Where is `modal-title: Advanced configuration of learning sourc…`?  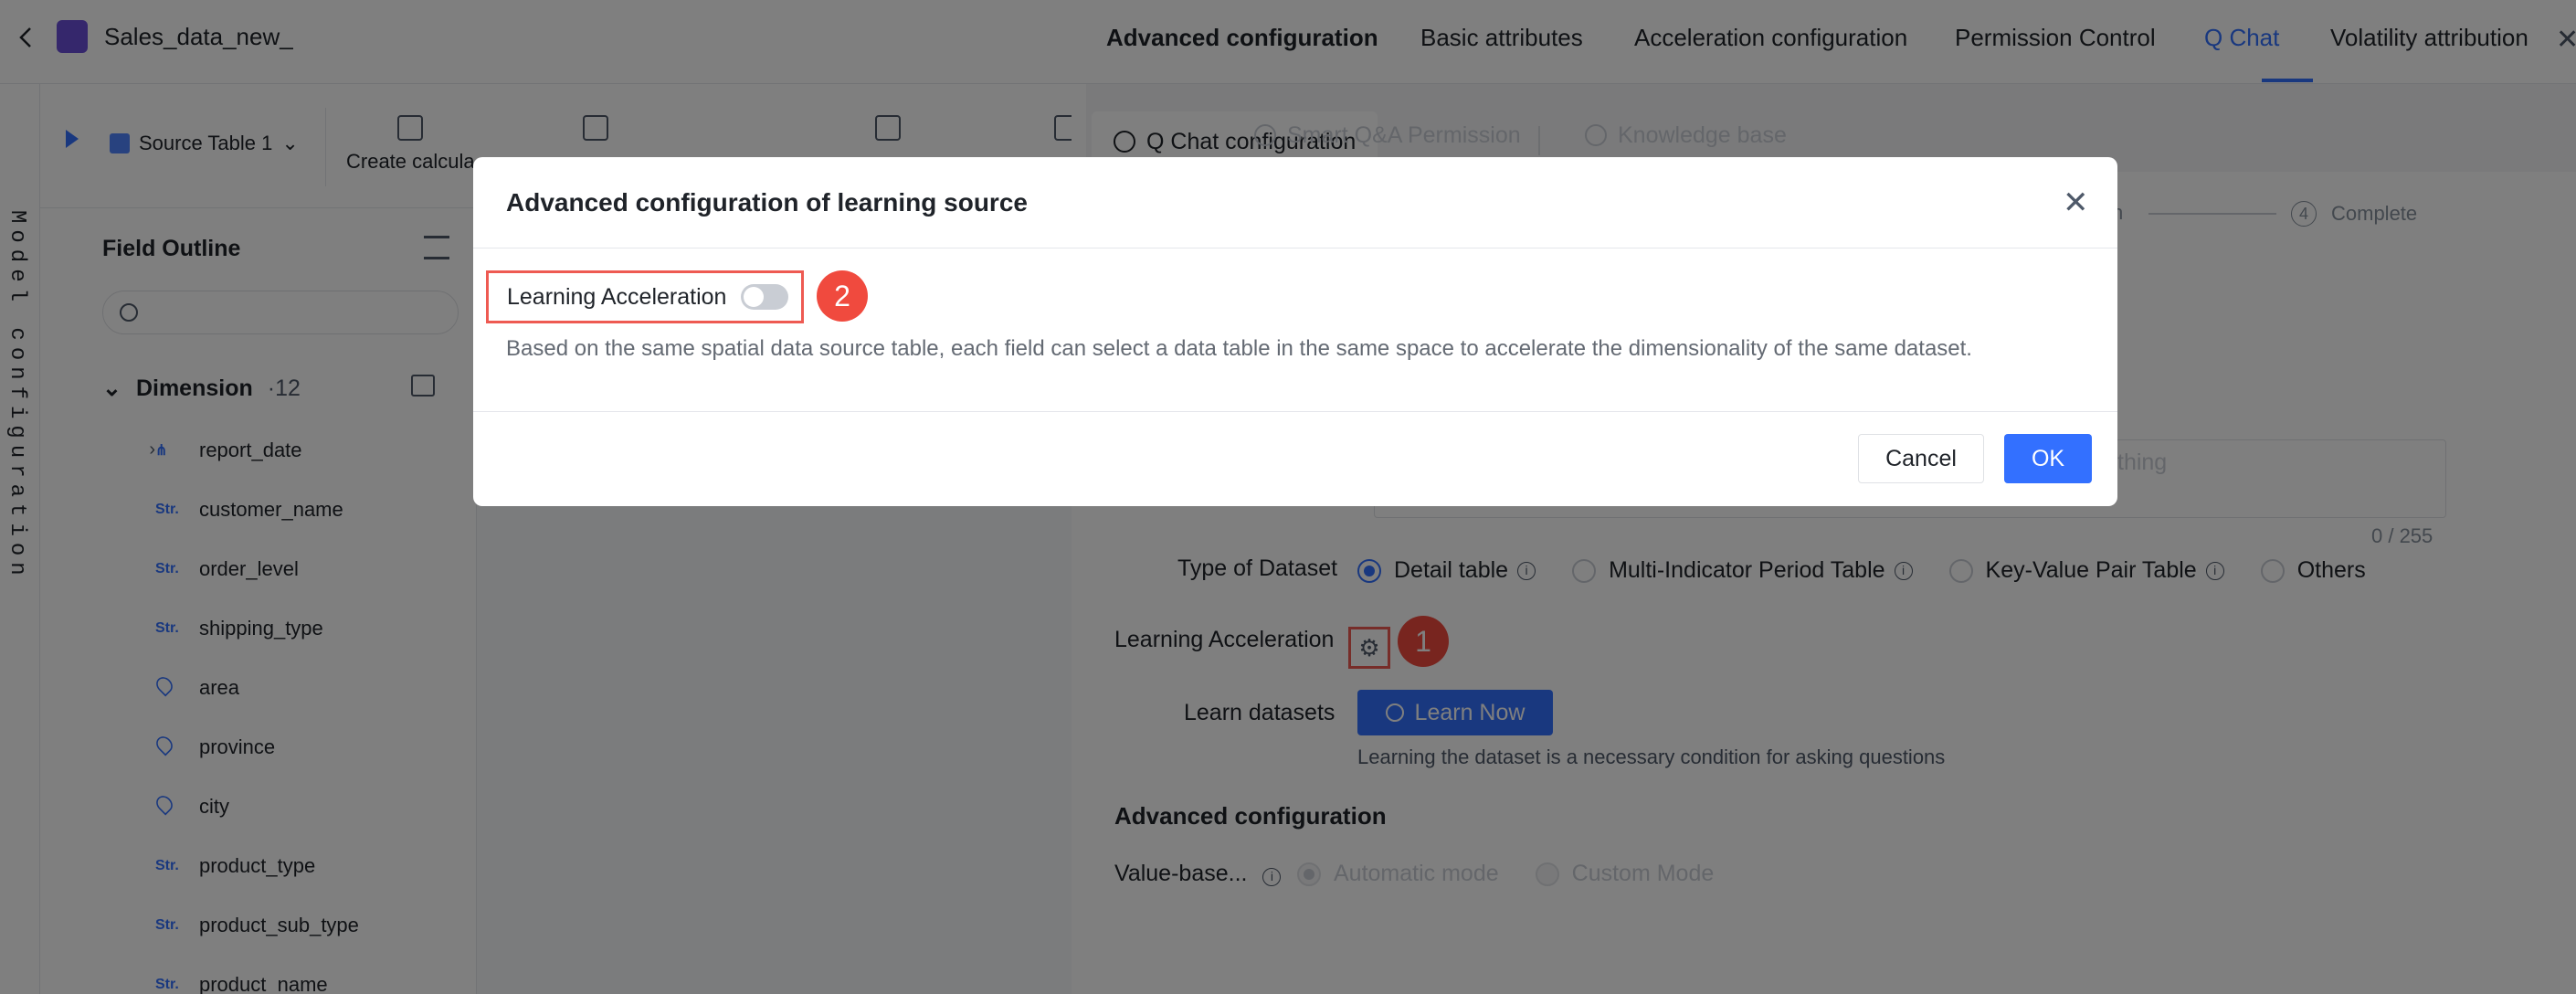
modal-title: Advanced configuration of learning sourc… is located at coordinates (767, 202).